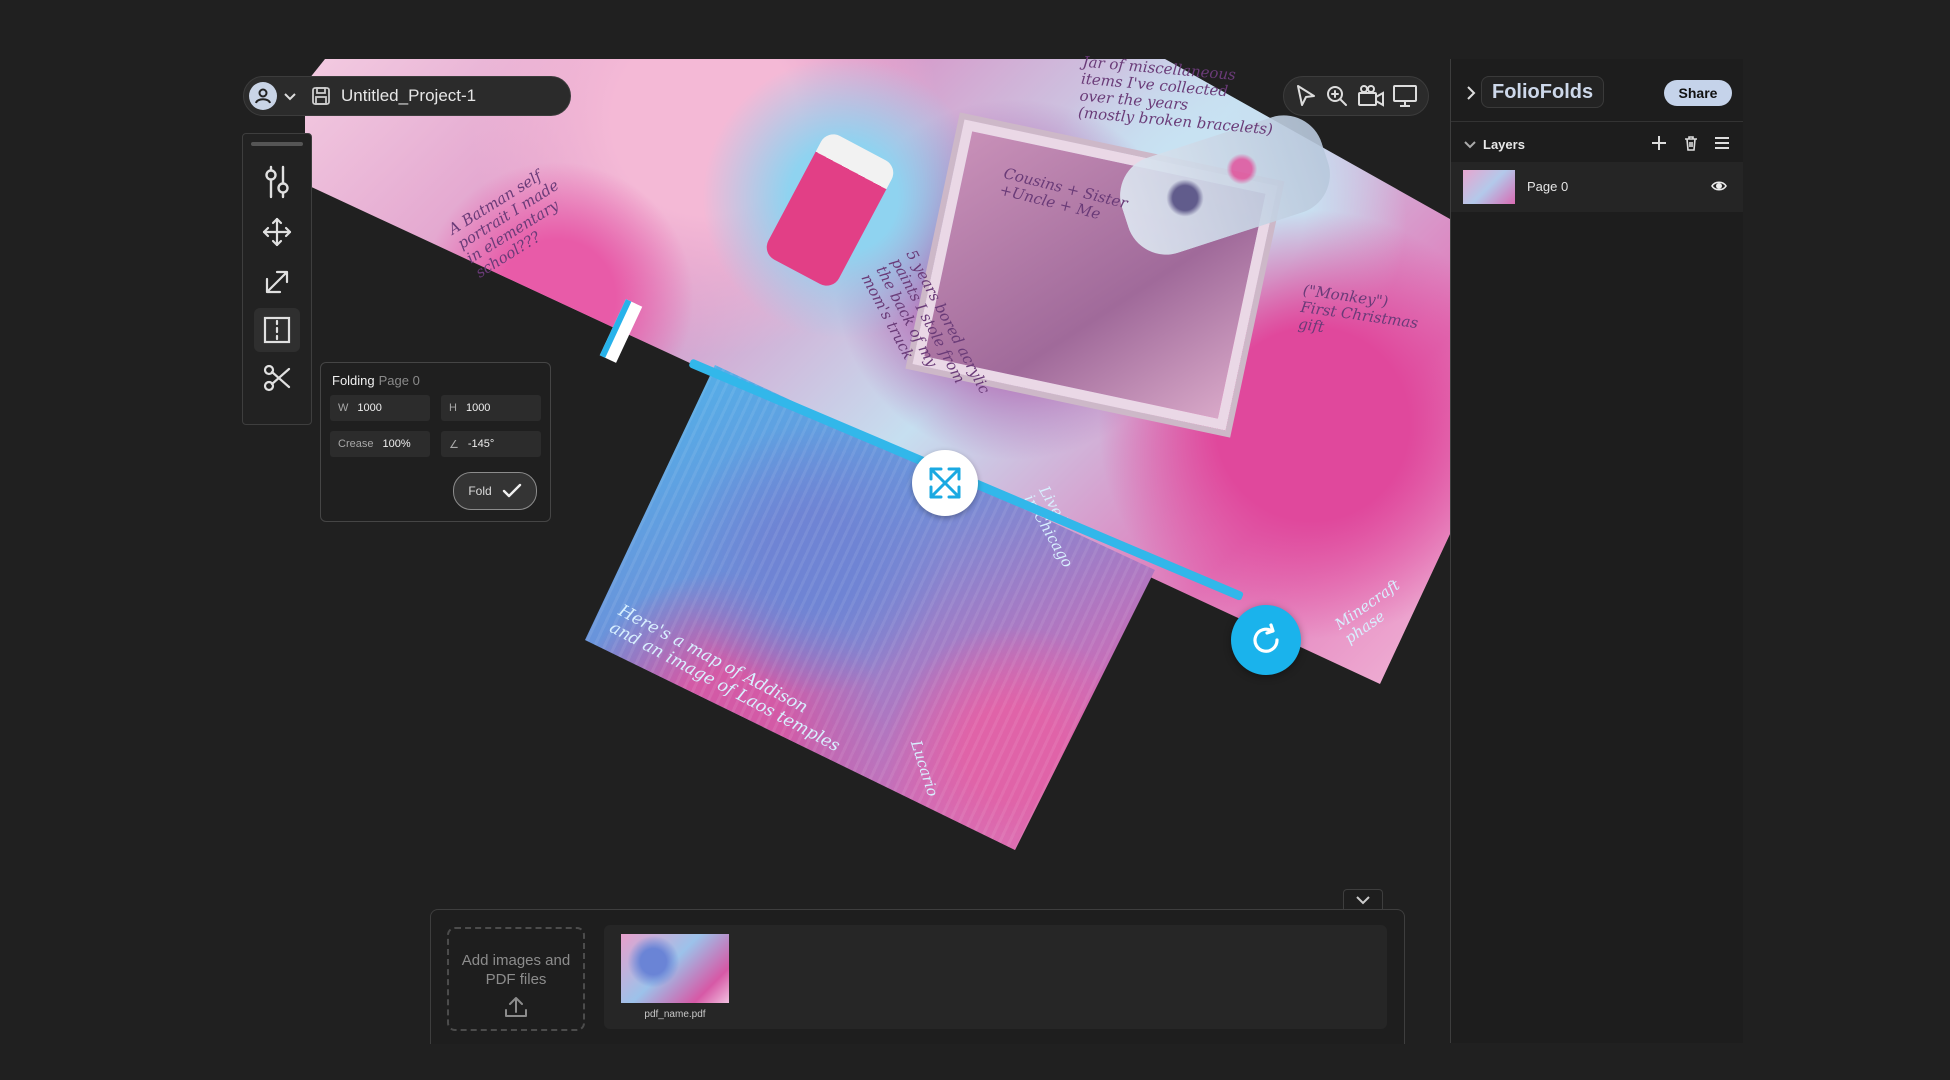 Image resolution: width=1950 pixels, height=1080 pixels. I want to click on add-icon, so click(1659, 143).